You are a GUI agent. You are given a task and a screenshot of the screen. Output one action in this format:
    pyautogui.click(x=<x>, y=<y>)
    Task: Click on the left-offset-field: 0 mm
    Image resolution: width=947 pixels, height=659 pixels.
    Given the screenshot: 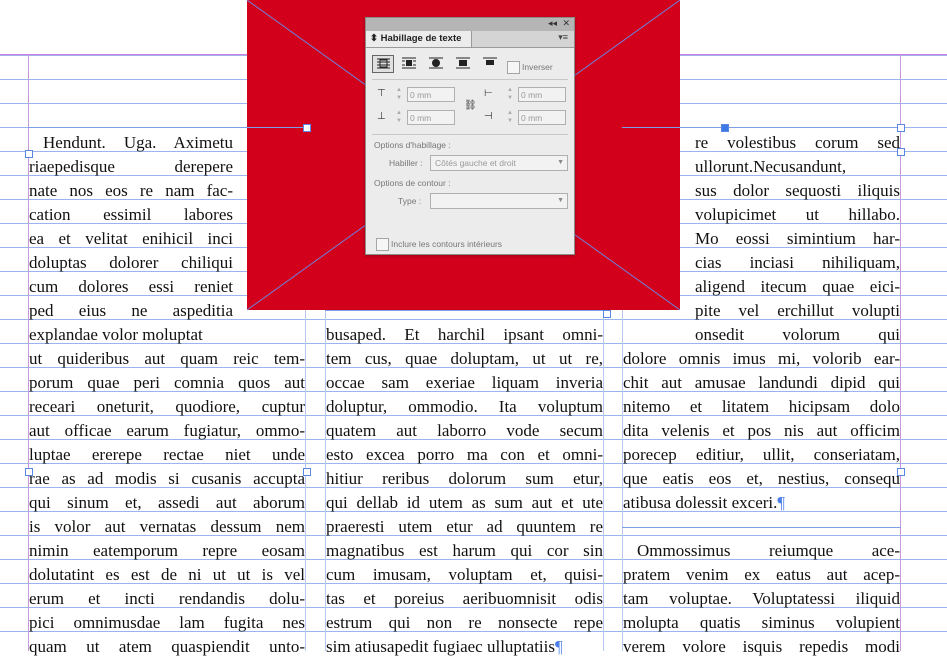 What is the action you would take?
    pyautogui.click(x=542, y=94)
    